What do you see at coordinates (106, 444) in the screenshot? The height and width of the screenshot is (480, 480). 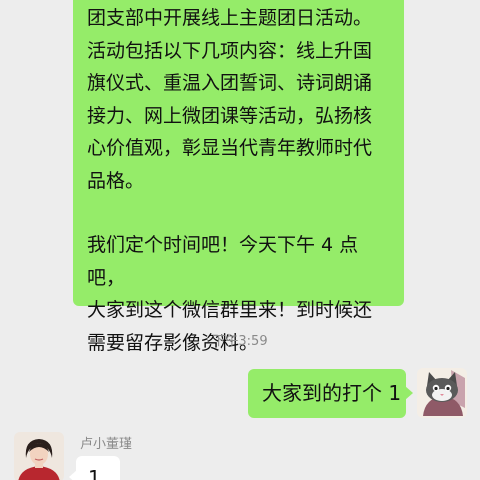 I see `sender-name: 卢小董瑾` at bounding box center [106, 444].